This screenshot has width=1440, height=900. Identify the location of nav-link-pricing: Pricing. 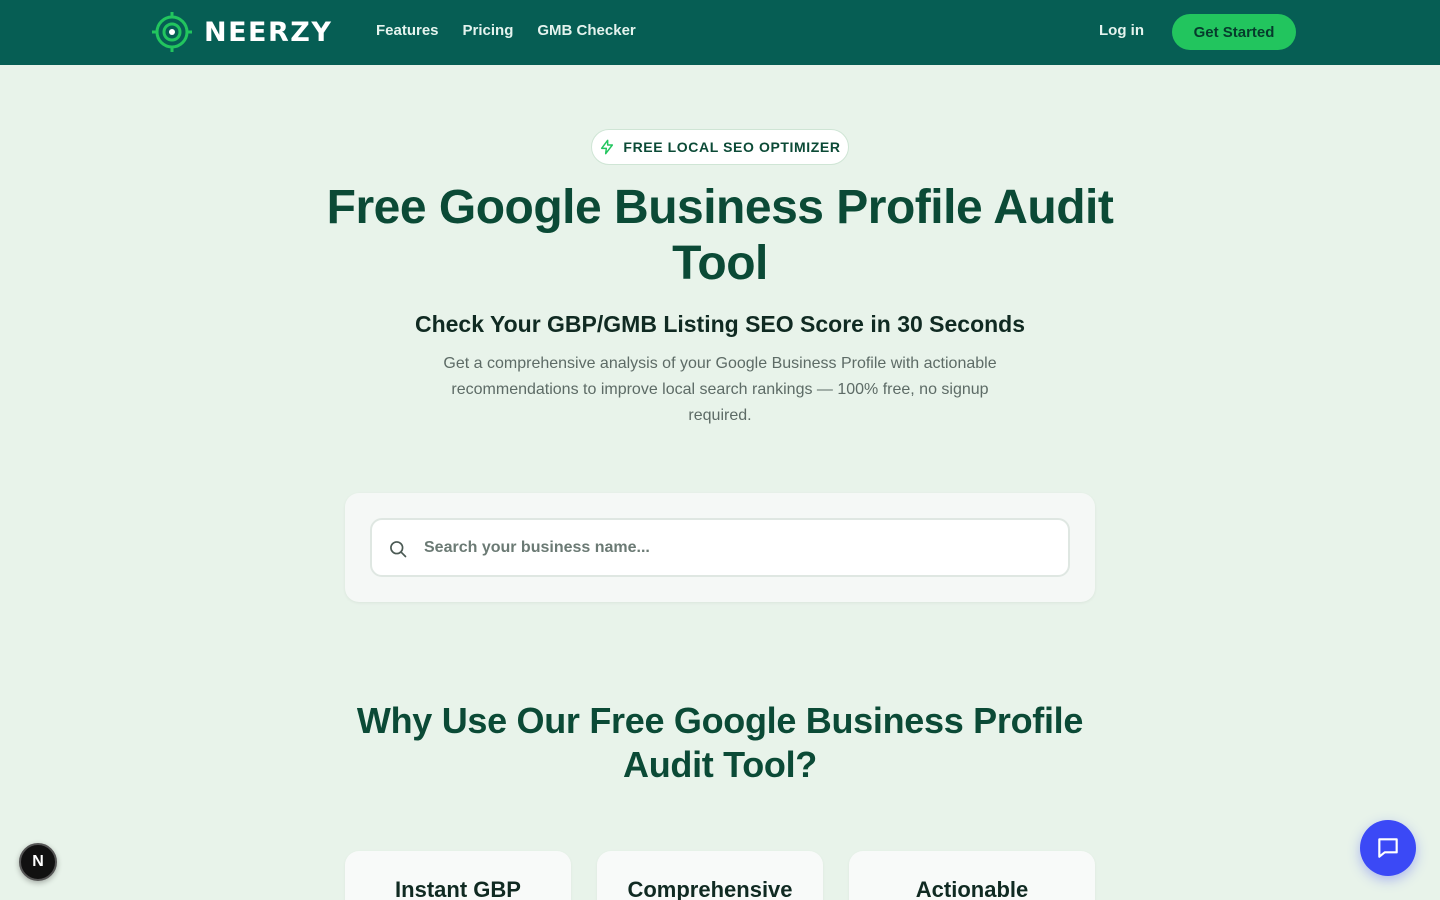
(488, 30).